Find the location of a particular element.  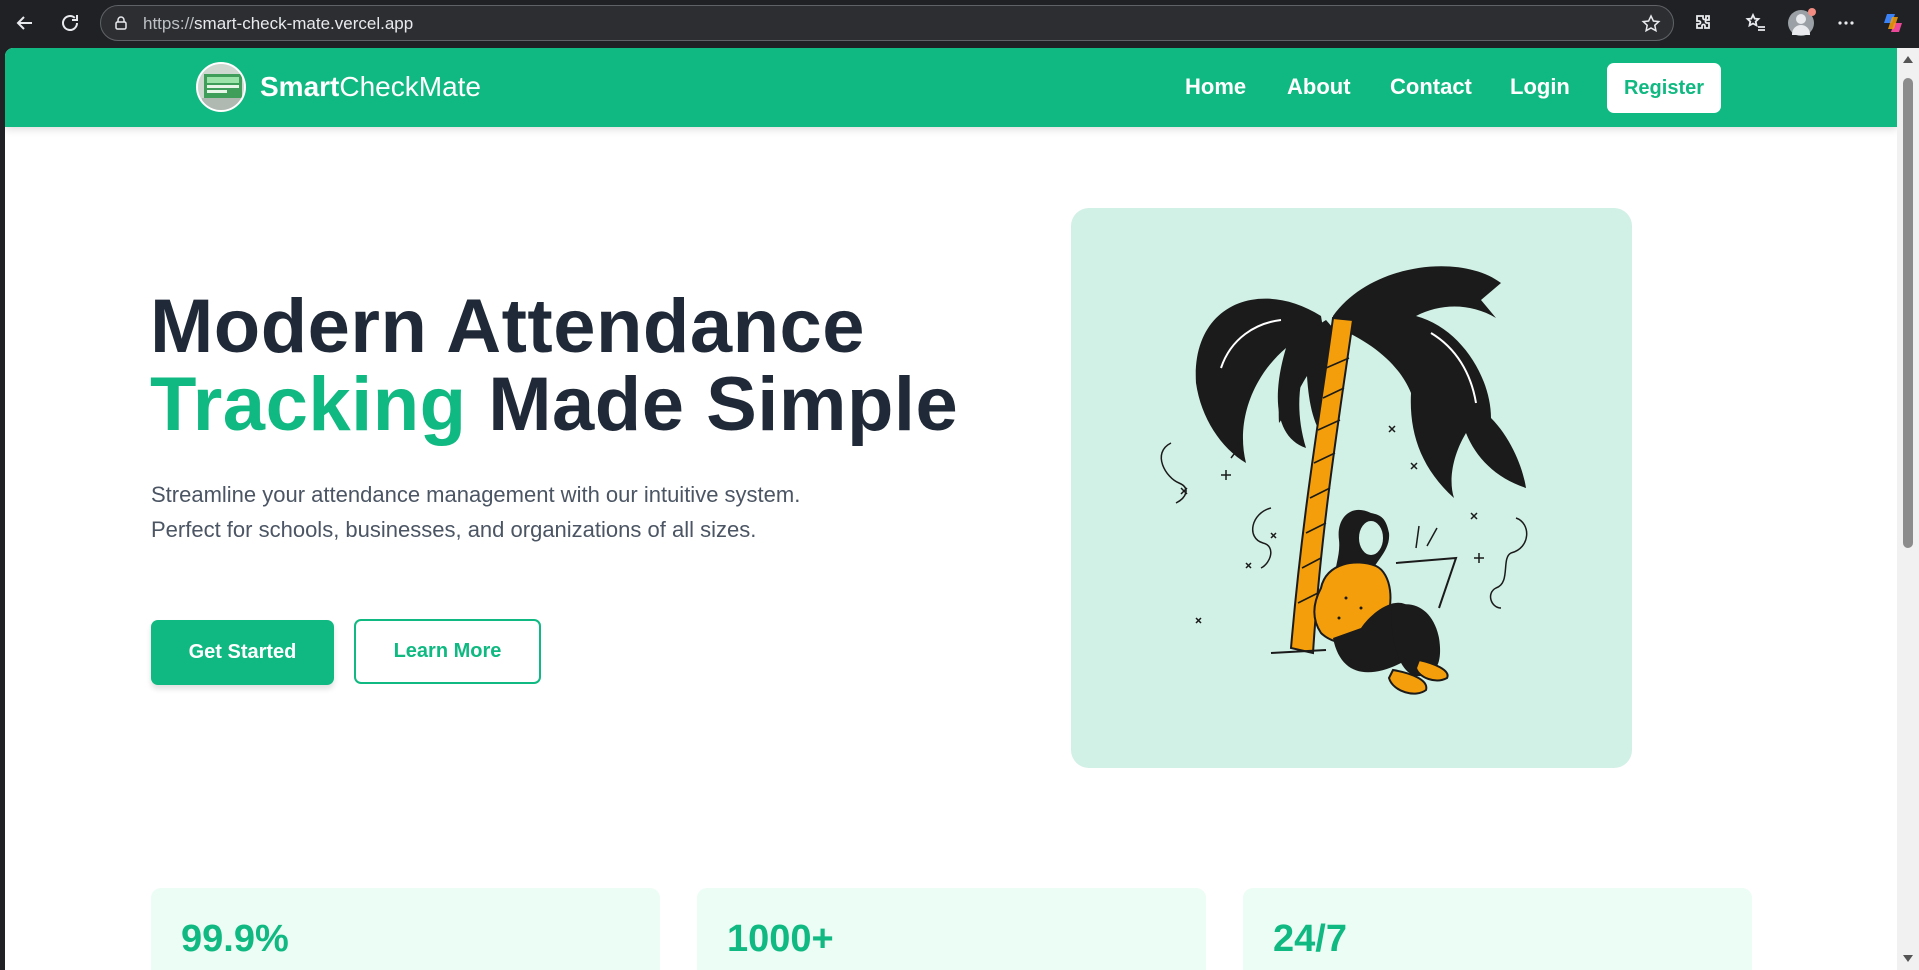

lock-icon is located at coordinates (121, 23).